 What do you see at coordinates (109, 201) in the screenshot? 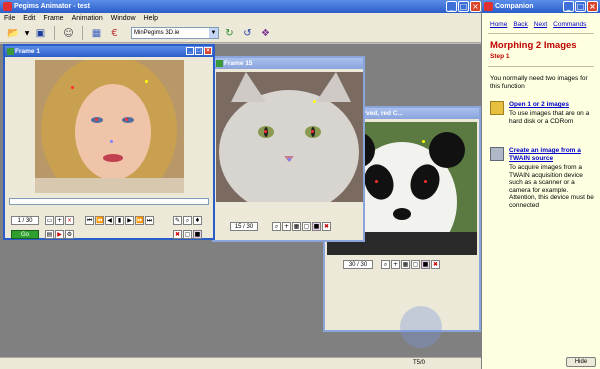
I see `timeline-slider` at bounding box center [109, 201].